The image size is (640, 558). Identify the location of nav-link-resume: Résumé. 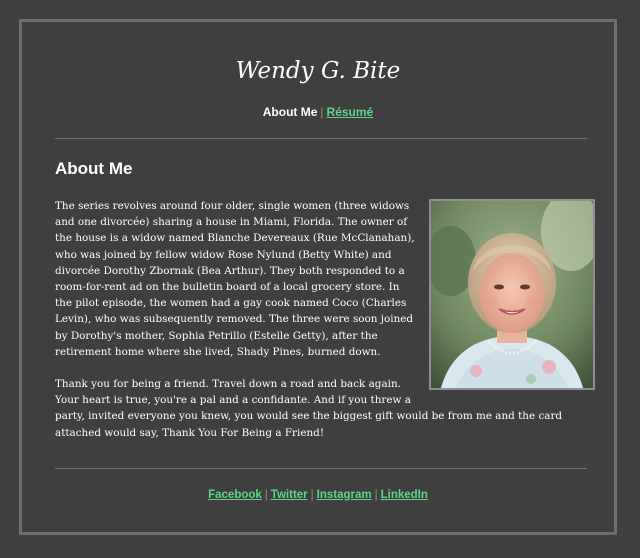
(350, 112).